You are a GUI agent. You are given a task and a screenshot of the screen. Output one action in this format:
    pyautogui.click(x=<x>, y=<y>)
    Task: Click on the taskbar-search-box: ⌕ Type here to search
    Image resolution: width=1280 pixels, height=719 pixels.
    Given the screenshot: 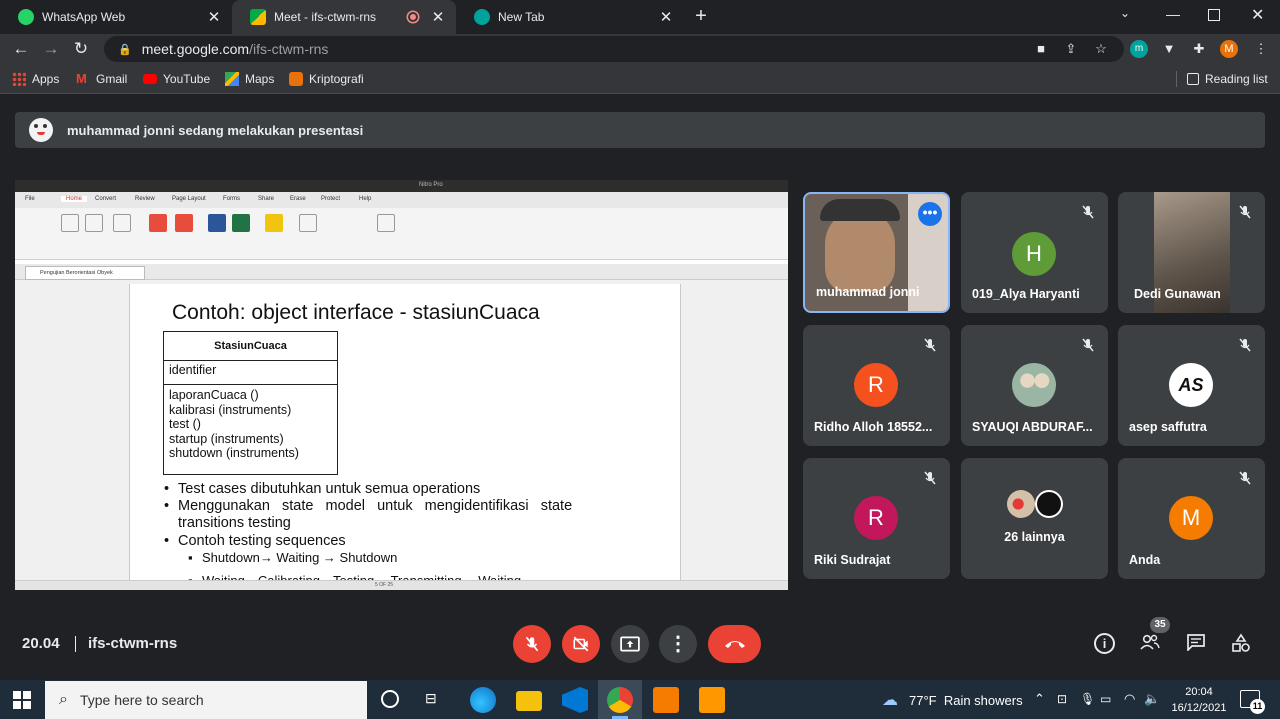 What is the action you would take?
    pyautogui.click(x=206, y=700)
    